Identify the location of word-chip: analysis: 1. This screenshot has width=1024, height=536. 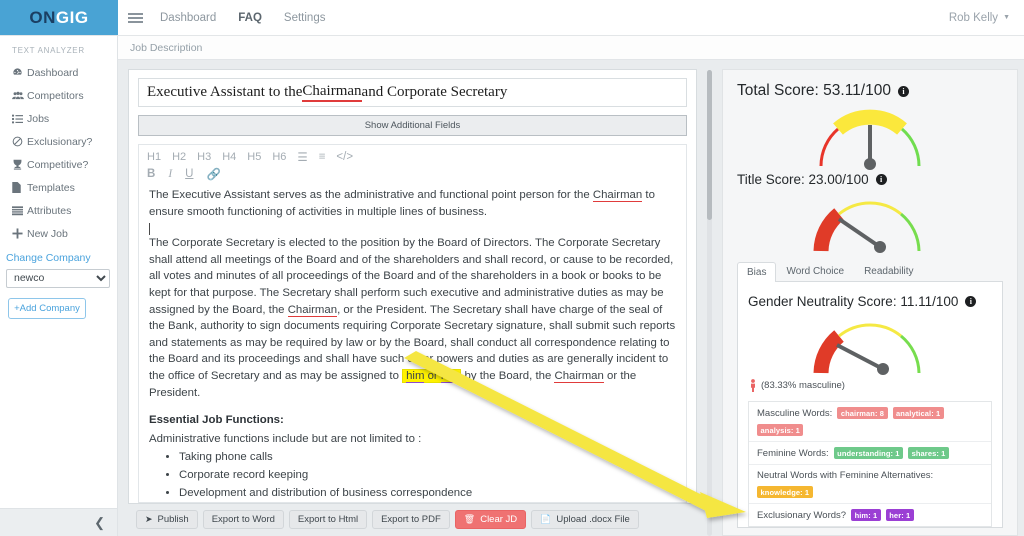
(780, 430).